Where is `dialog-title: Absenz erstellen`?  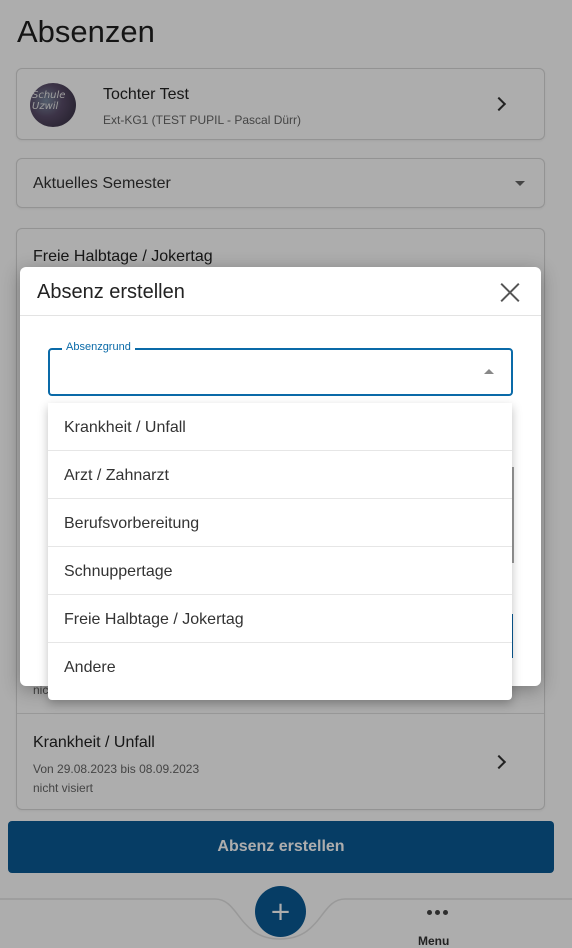
dialog-title: Absenz erstellen is located at coordinates (111, 292).